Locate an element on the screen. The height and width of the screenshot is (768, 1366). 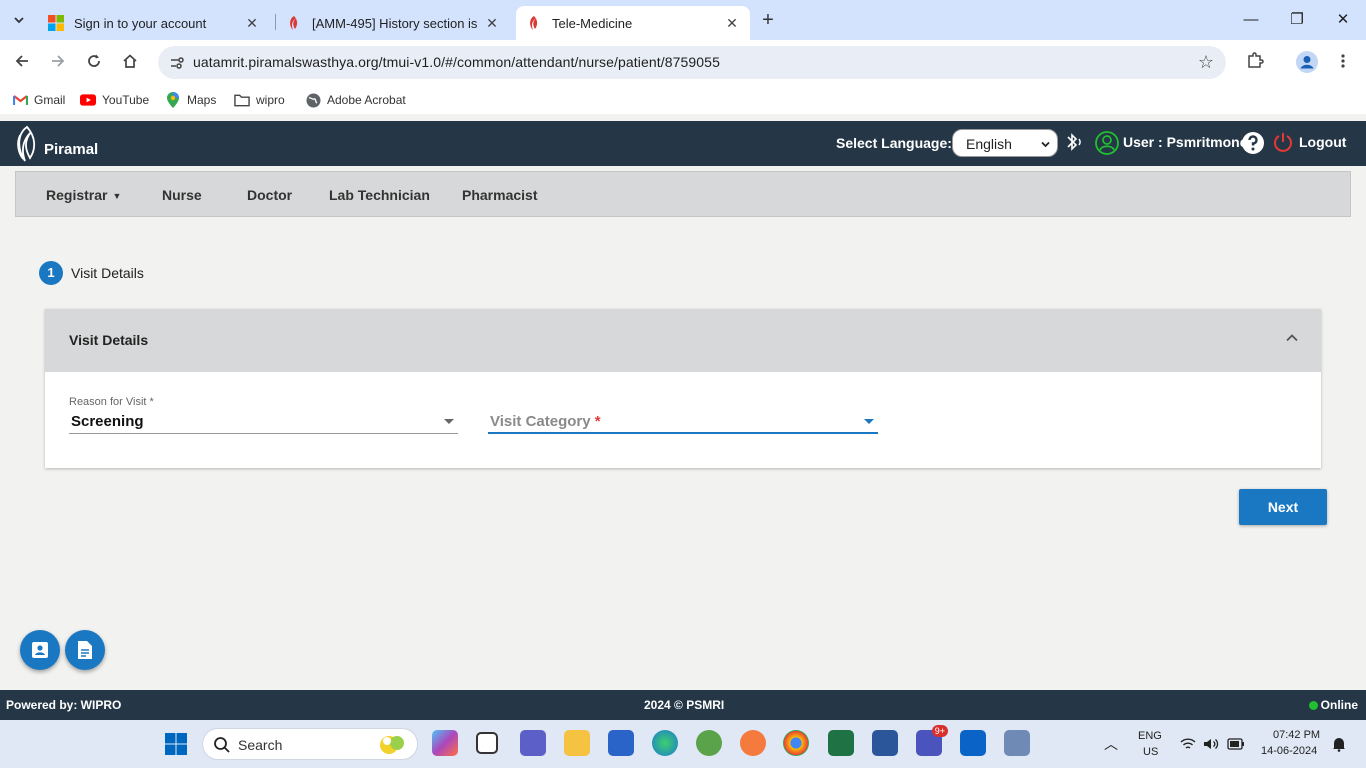
copyright-text: 2024 © PSMRI is located at coordinates (684, 705).